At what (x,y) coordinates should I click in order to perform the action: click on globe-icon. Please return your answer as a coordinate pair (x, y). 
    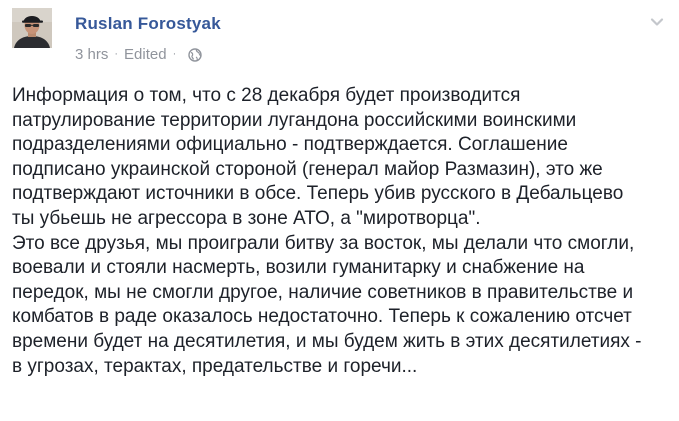
    Looking at the image, I should click on (195, 54).